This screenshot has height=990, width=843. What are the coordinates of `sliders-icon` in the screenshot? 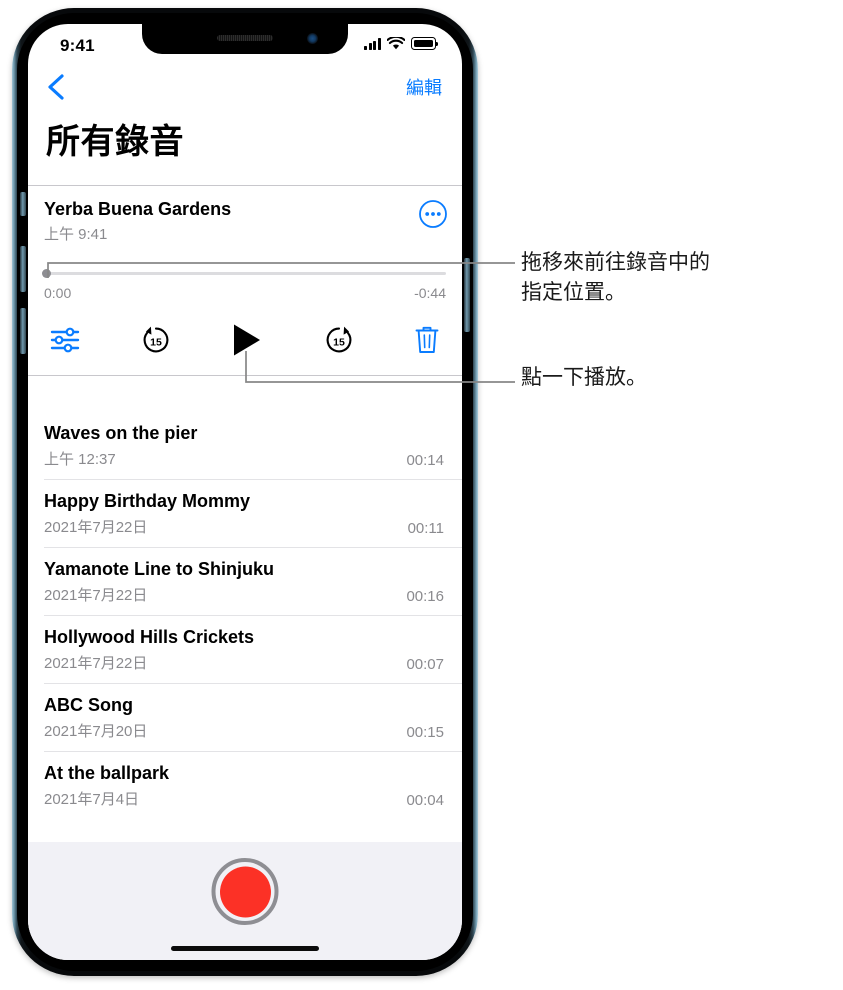 It's located at (65, 340).